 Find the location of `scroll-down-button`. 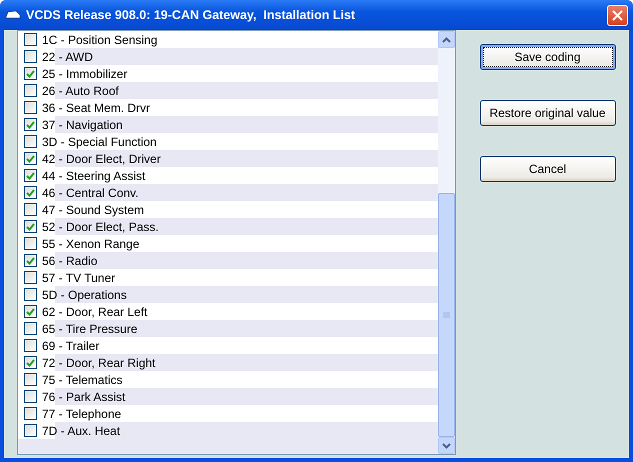

scroll-down-button is located at coordinates (446, 445).